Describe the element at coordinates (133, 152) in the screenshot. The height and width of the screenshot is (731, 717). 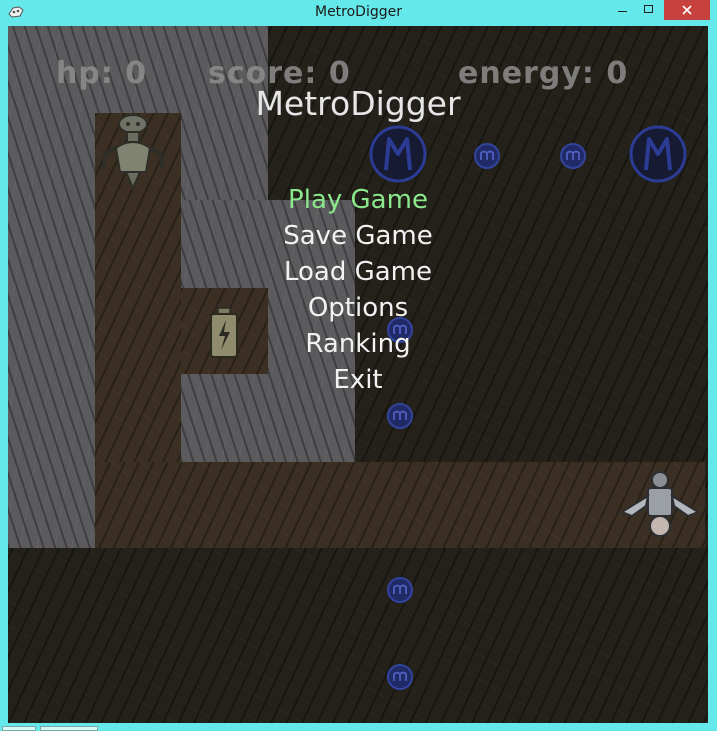
I see `drill-robot-icon` at that location.